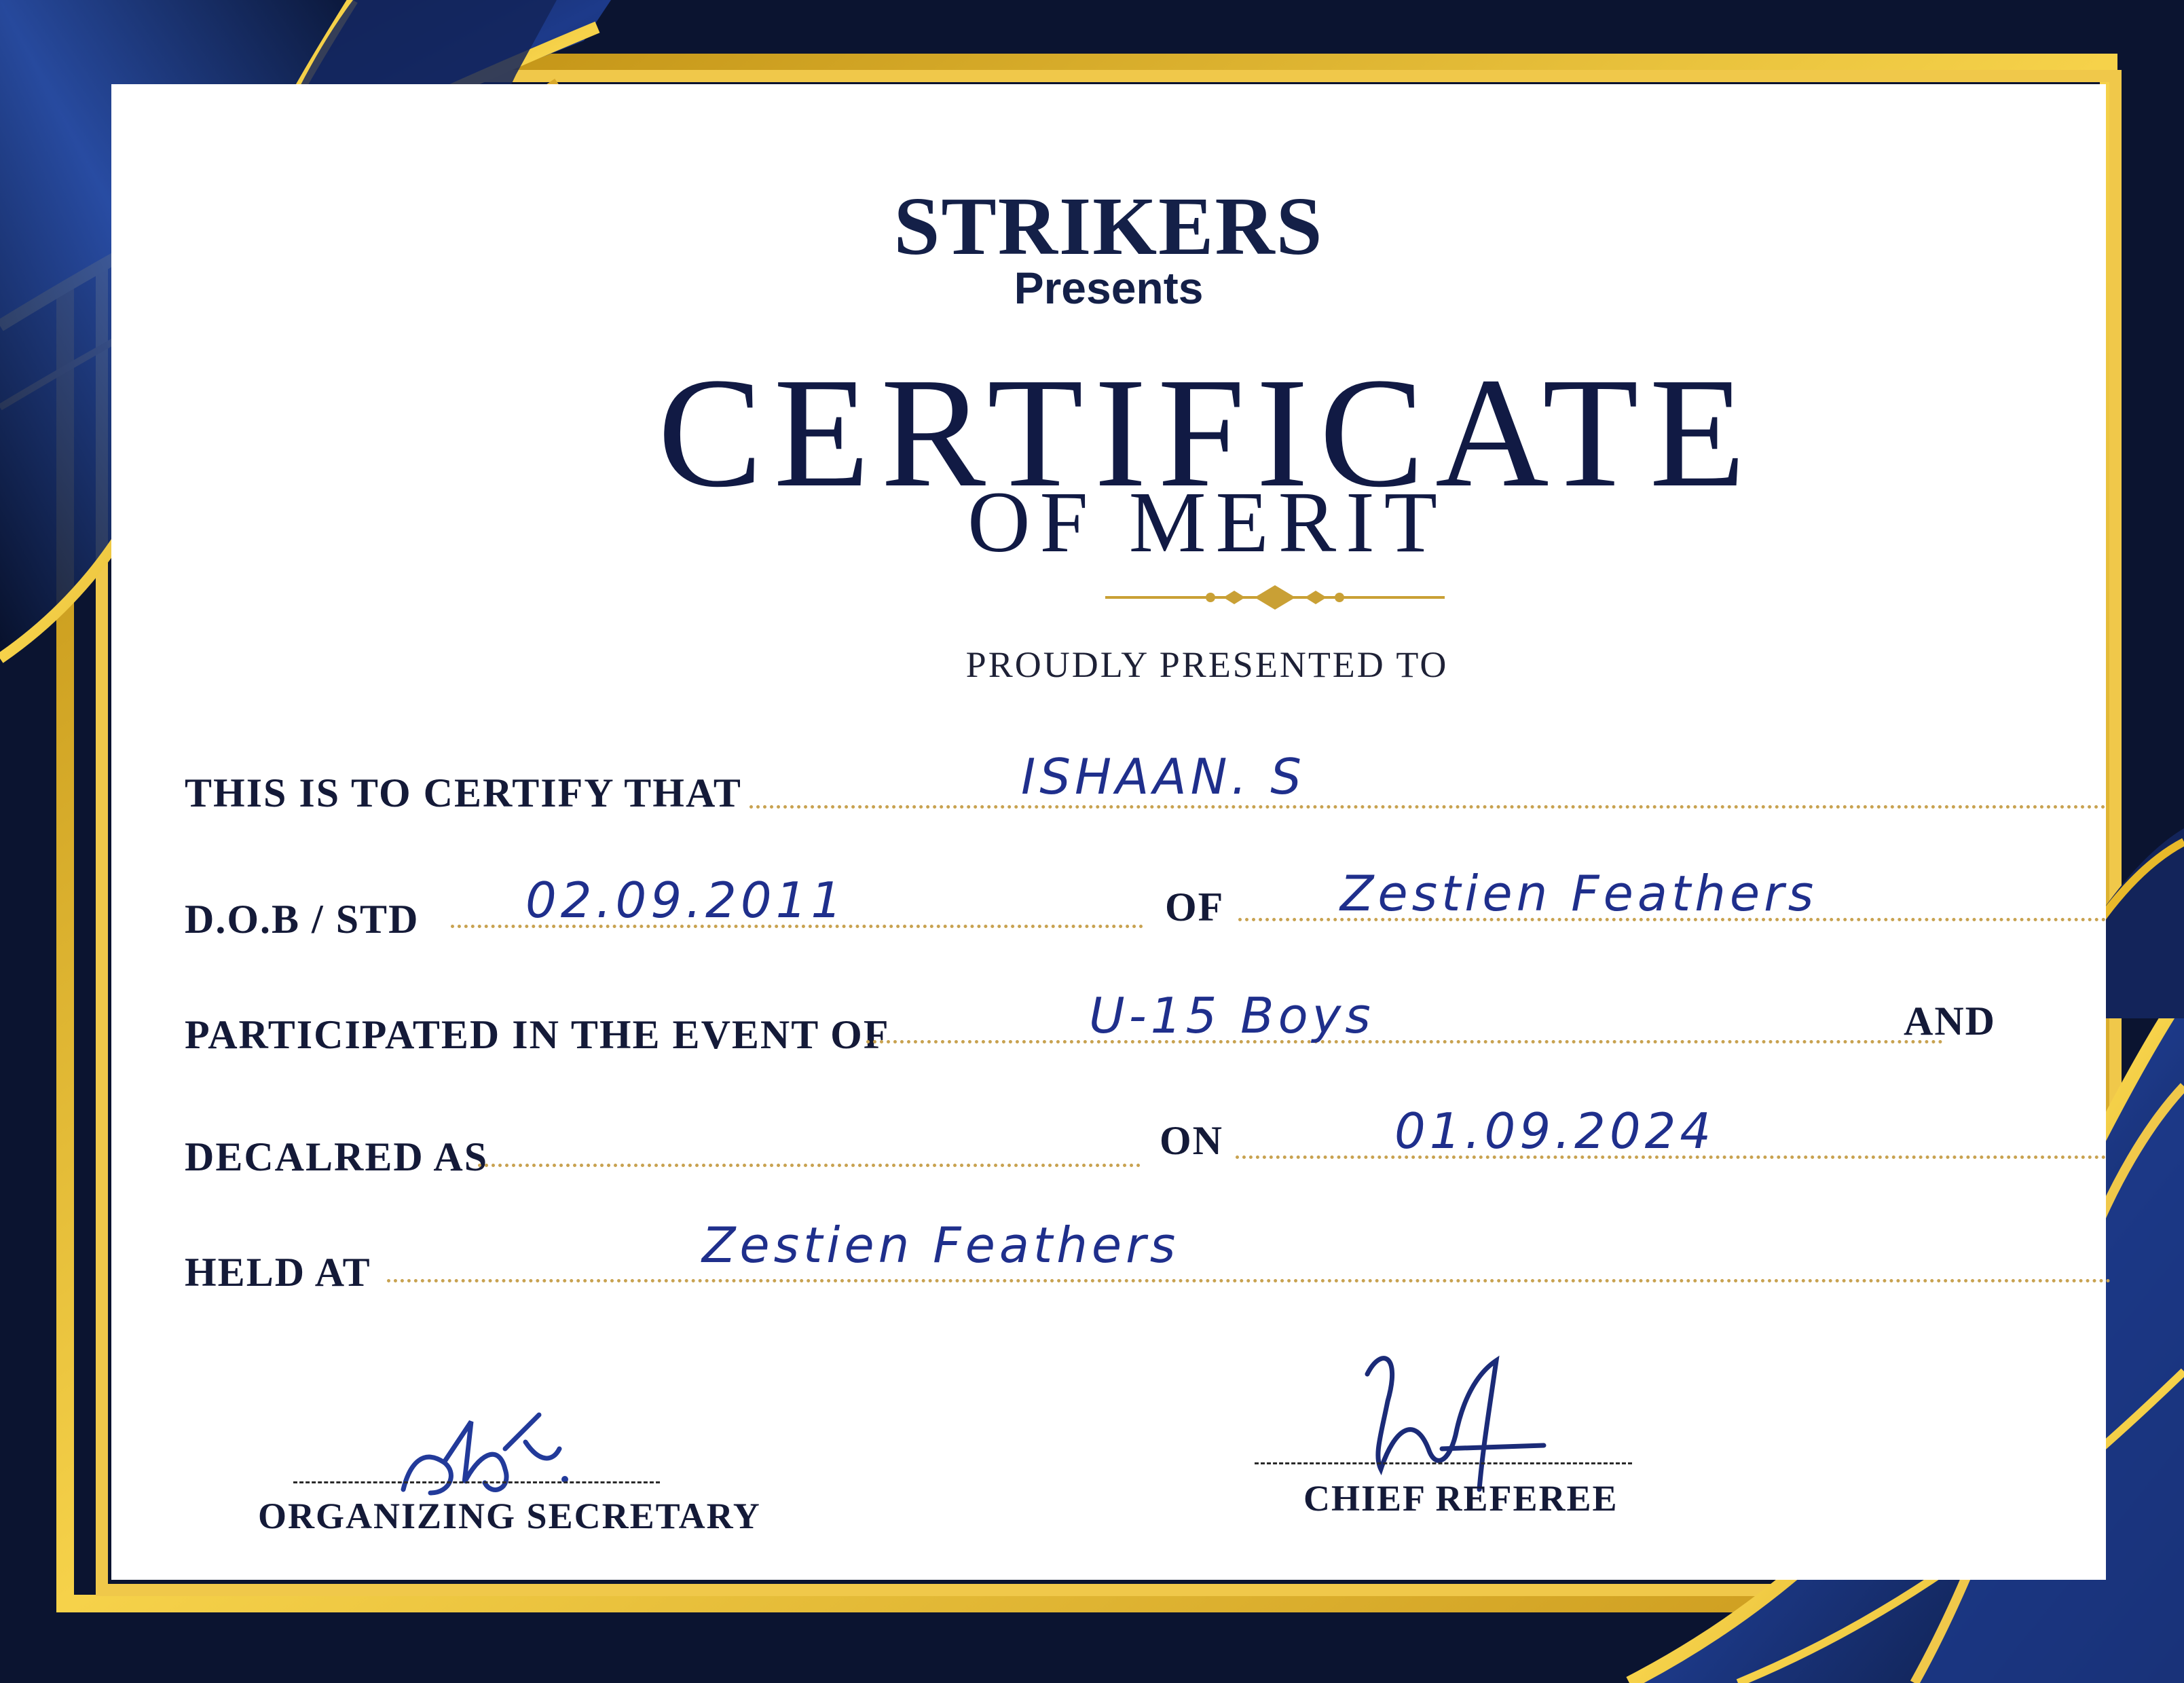 The image size is (2184, 1683). What do you see at coordinates (1950, 1021) in the screenshot?
I see `and-label: AND` at bounding box center [1950, 1021].